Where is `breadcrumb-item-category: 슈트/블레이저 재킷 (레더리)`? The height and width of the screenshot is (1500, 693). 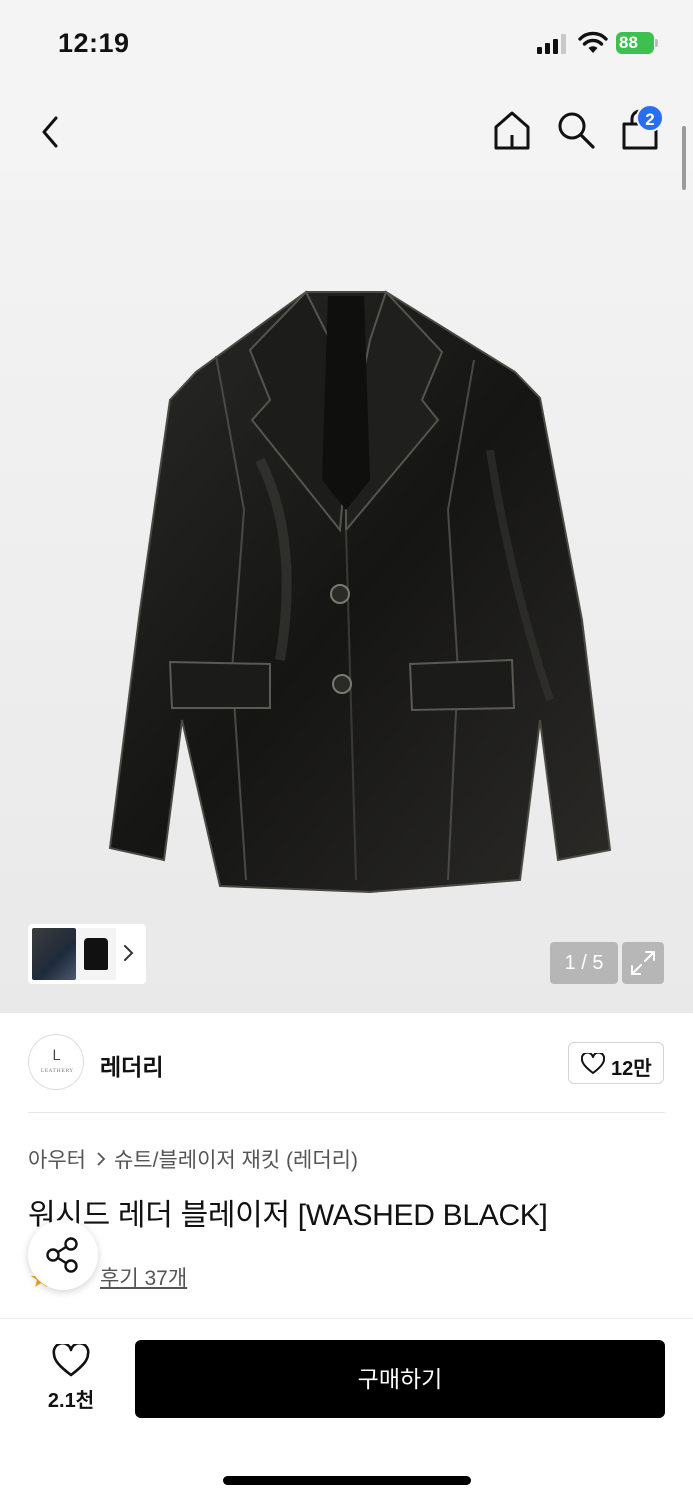 breadcrumb-item-category: 슈트/블레이저 재킷 (레더리) is located at coordinates (236, 1160).